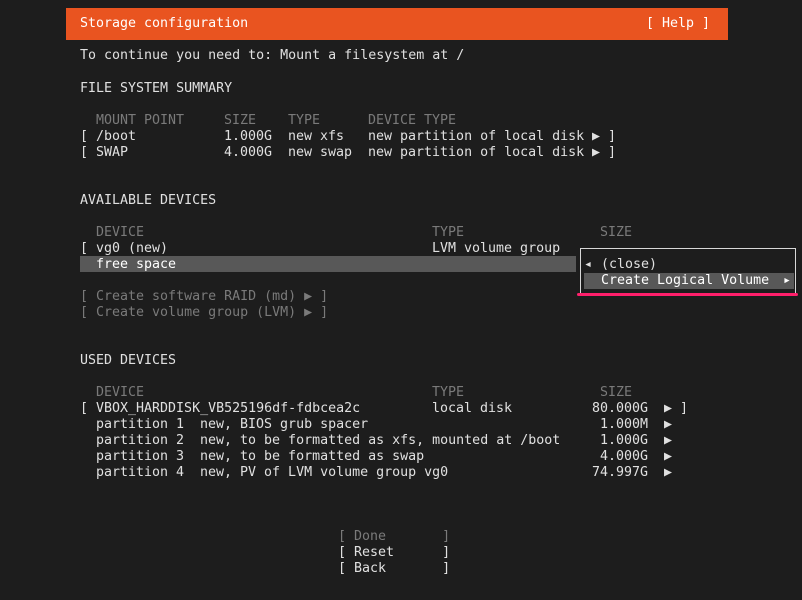 This screenshot has width=802, height=600. Describe the element at coordinates (324, 472) in the screenshot. I see `partition-desc: new, PV of LVM volume group vg0` at that location.